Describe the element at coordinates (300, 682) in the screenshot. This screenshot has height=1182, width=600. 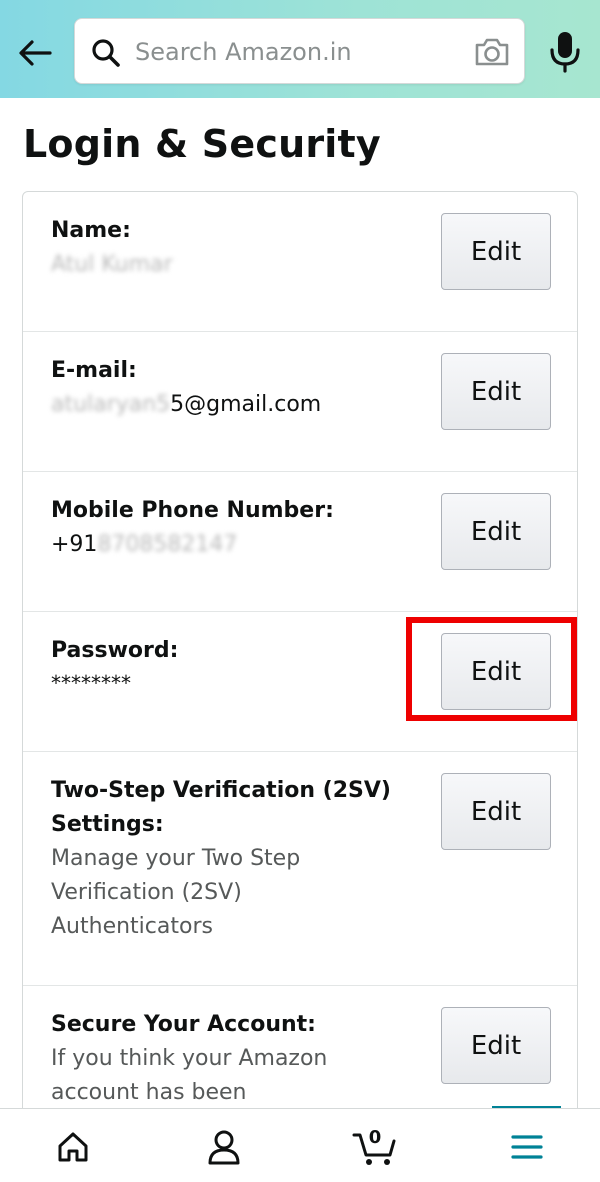
I see `row-password: Password: ******** Edit` at that location.